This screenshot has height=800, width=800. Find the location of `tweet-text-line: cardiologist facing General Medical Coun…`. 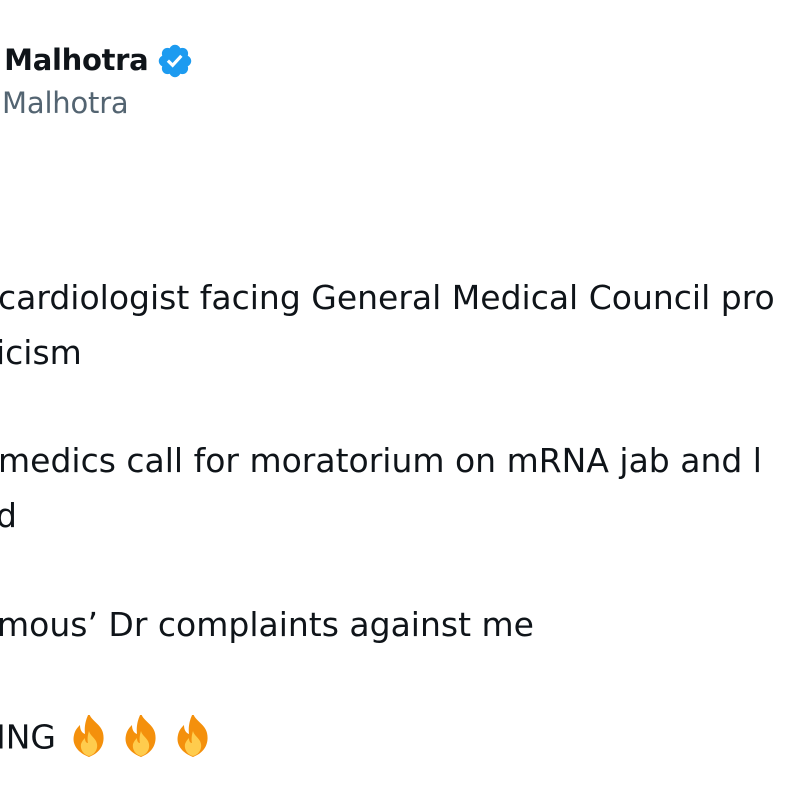

tweet-text-line: cardiologist facing General Medical Coun… is located at coordinates (387, 297).